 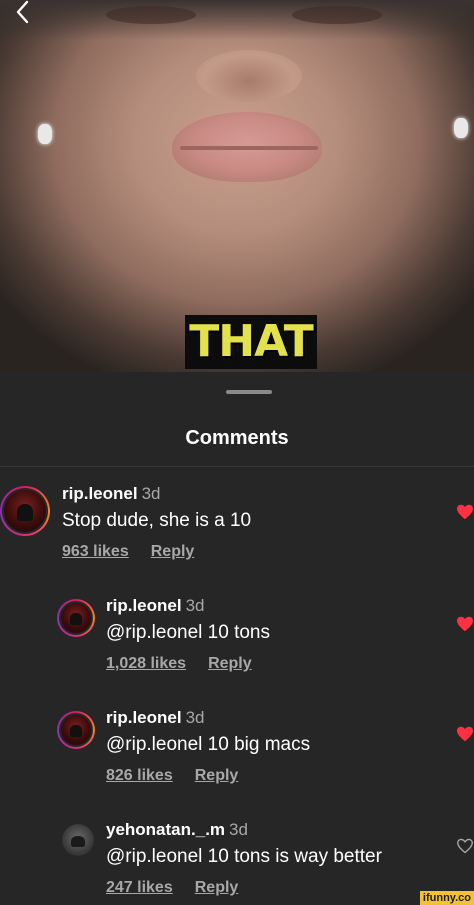 What do you see at coordinates (188, 632) in the screenshot?
I see `comment-text: @rip.leonel 10 tons` at bounding box center [188, 632].